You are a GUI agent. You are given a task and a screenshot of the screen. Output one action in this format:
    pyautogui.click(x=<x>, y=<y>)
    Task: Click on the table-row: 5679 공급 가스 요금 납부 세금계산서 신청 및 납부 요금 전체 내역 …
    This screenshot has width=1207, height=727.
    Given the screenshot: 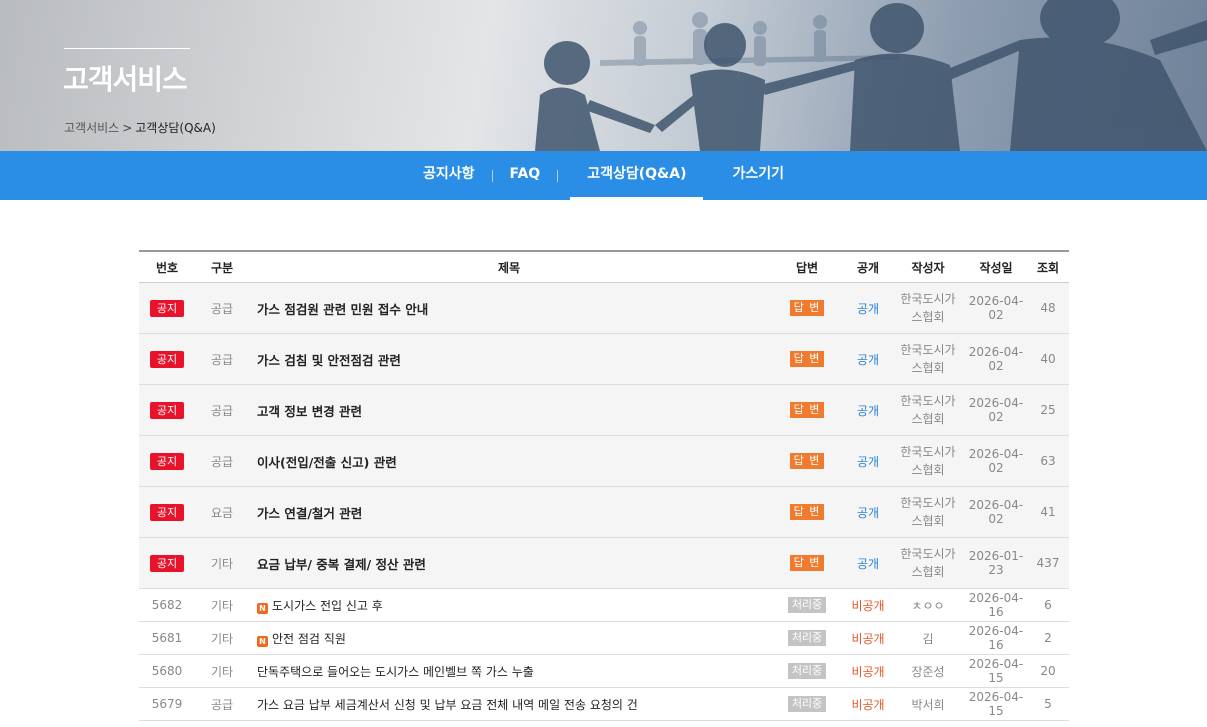 What is the action you would take?
    pyautogui.click(x=604, y=704)
    